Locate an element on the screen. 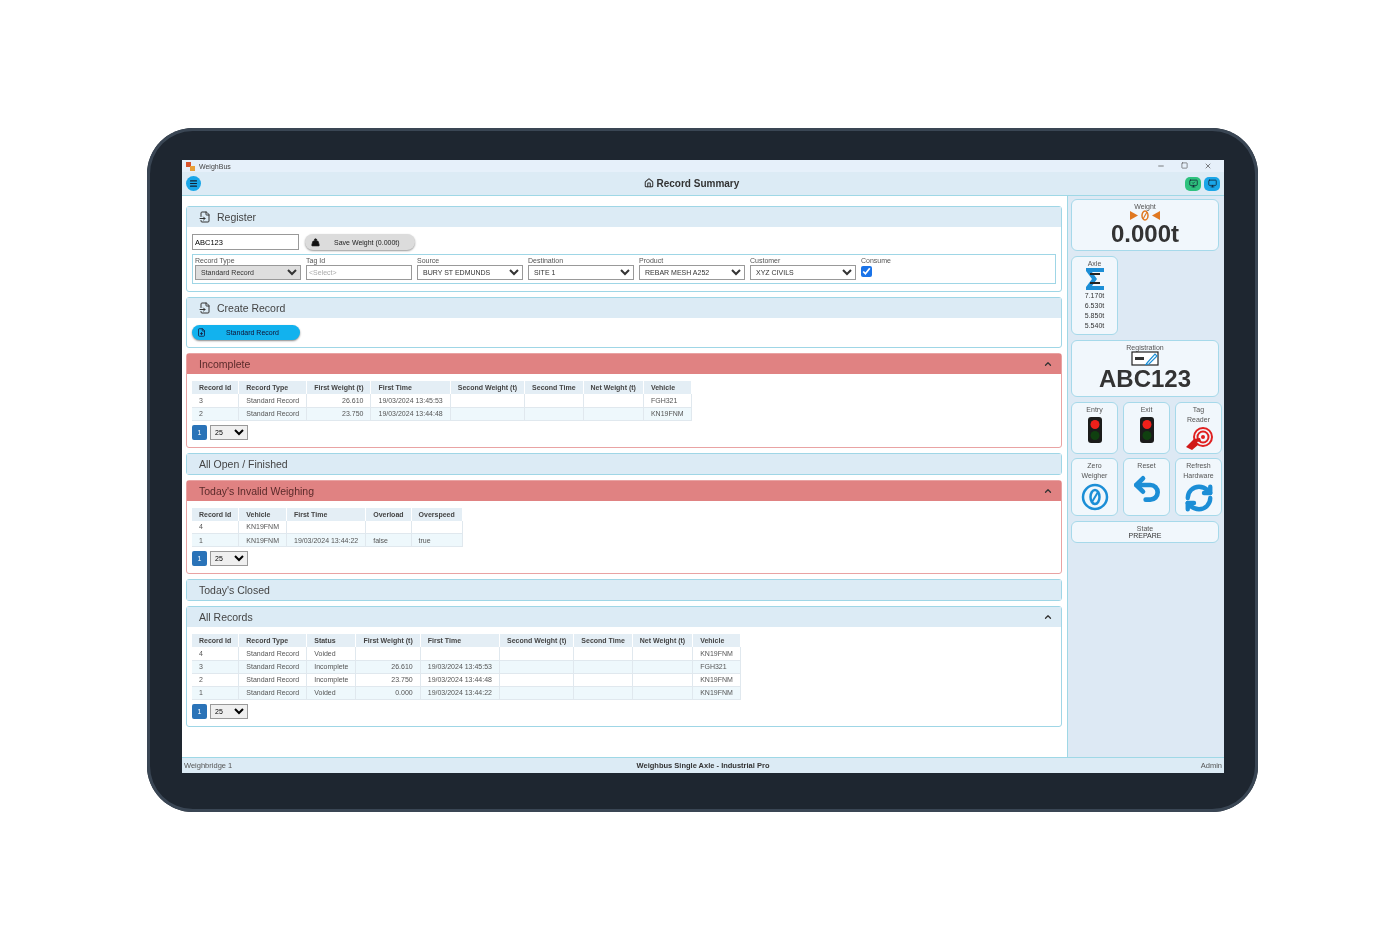  refresh-icon is located at coordinates (1198, 497).